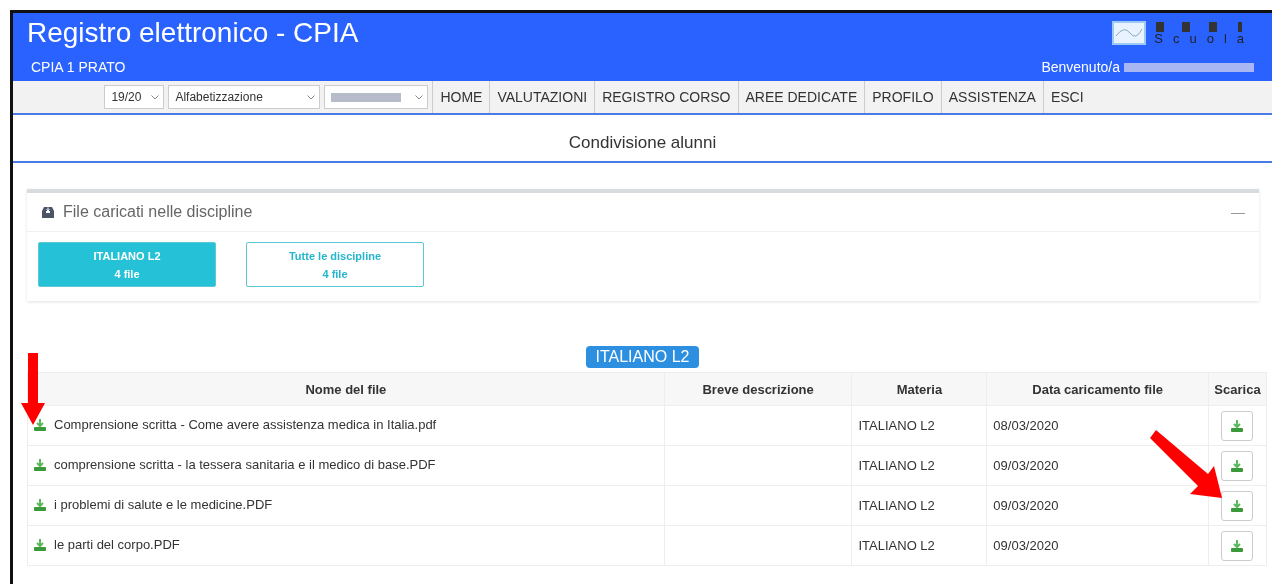 The width and height of the screenshot is (1272, 584). Describe the element at coordinates (1129, 33) in the screenshot. I see `wave-logo-icon` at that location.